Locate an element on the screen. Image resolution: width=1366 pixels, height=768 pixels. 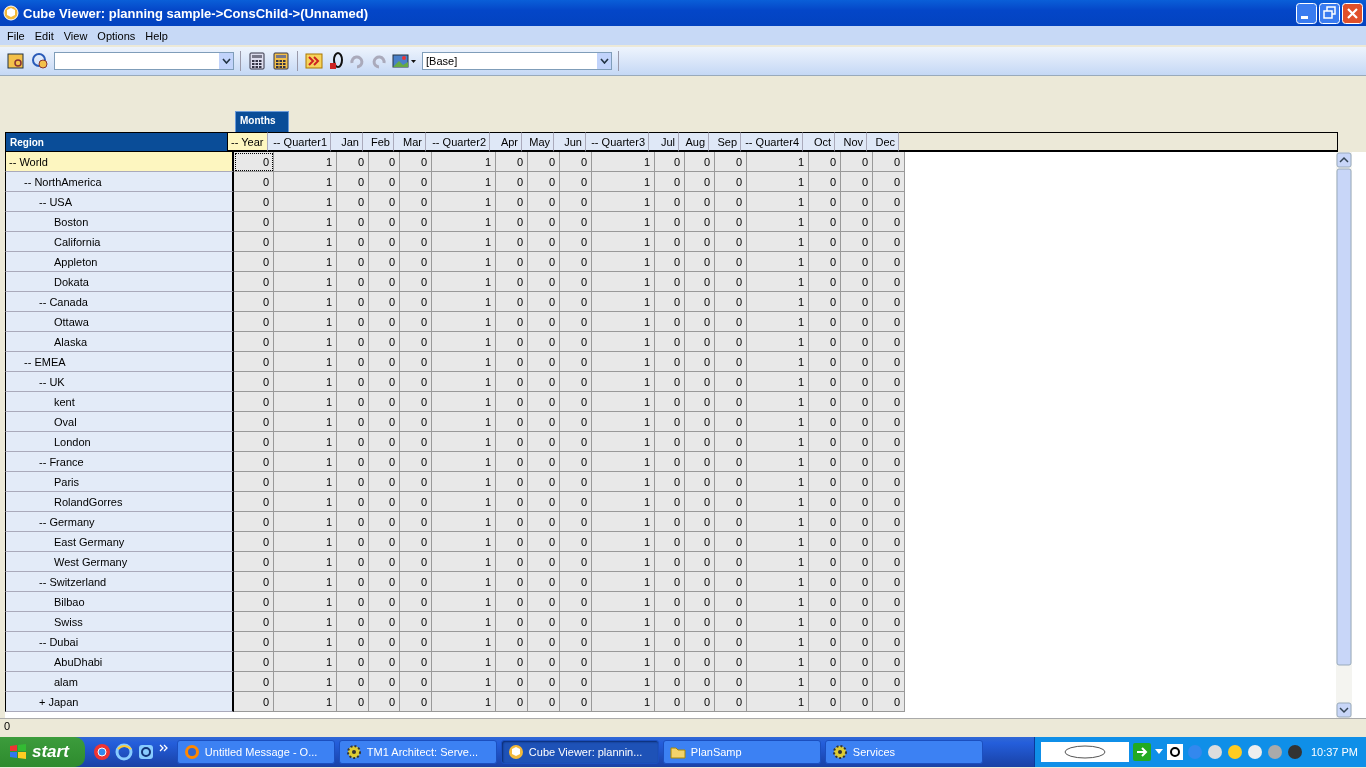
column-header: -- Quarter1 is located at coordinates (299, 142).